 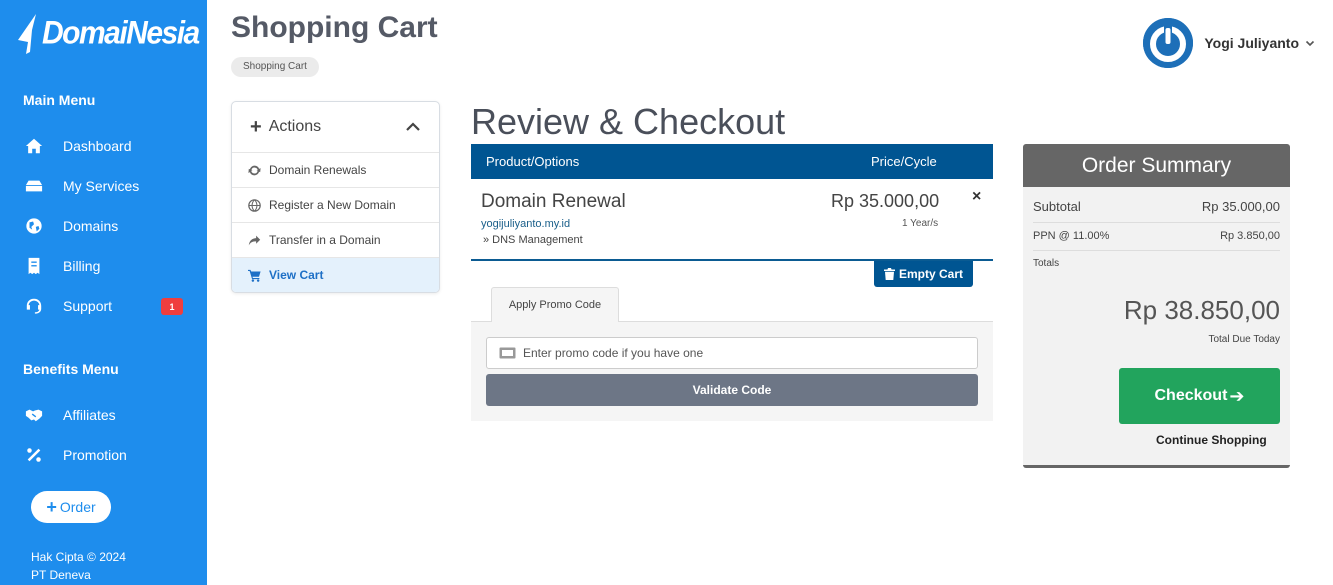 What do you see at coordinates (325, 240) in the screenshot?
I see `action-label: Transfer in a Domain` at bounding box center [325, 240].